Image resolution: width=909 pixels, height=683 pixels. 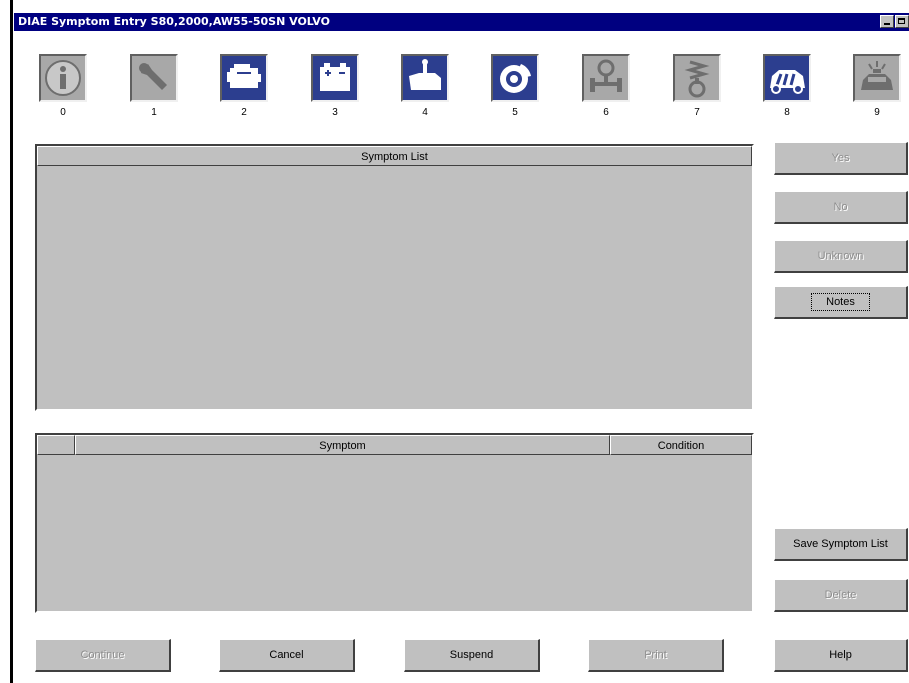 What do you see at coordinates (335, 112) in the screenshot?
I see `category-3-number: 3` at bounding box center [335, 112].